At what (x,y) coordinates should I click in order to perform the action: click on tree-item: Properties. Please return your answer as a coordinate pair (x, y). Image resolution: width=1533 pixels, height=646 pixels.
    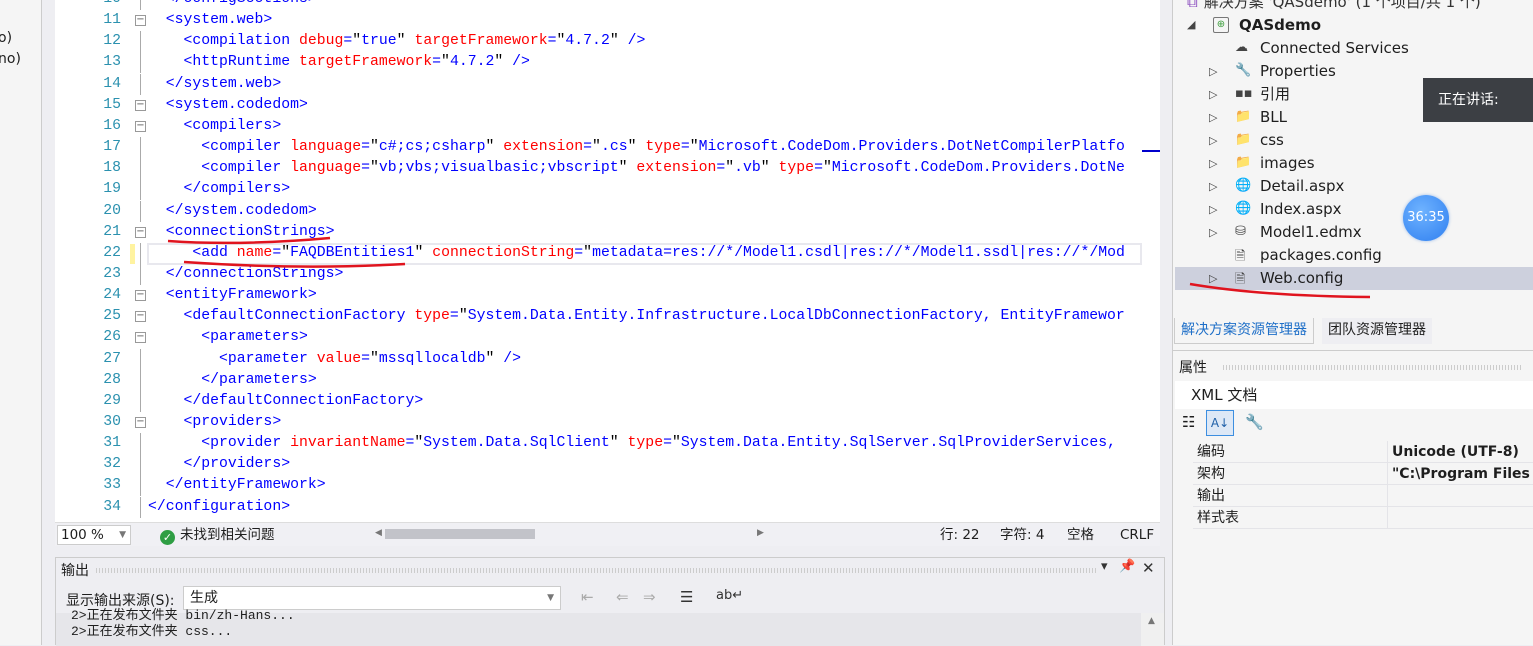
    Looking at the image, I should click on (1298, 71).